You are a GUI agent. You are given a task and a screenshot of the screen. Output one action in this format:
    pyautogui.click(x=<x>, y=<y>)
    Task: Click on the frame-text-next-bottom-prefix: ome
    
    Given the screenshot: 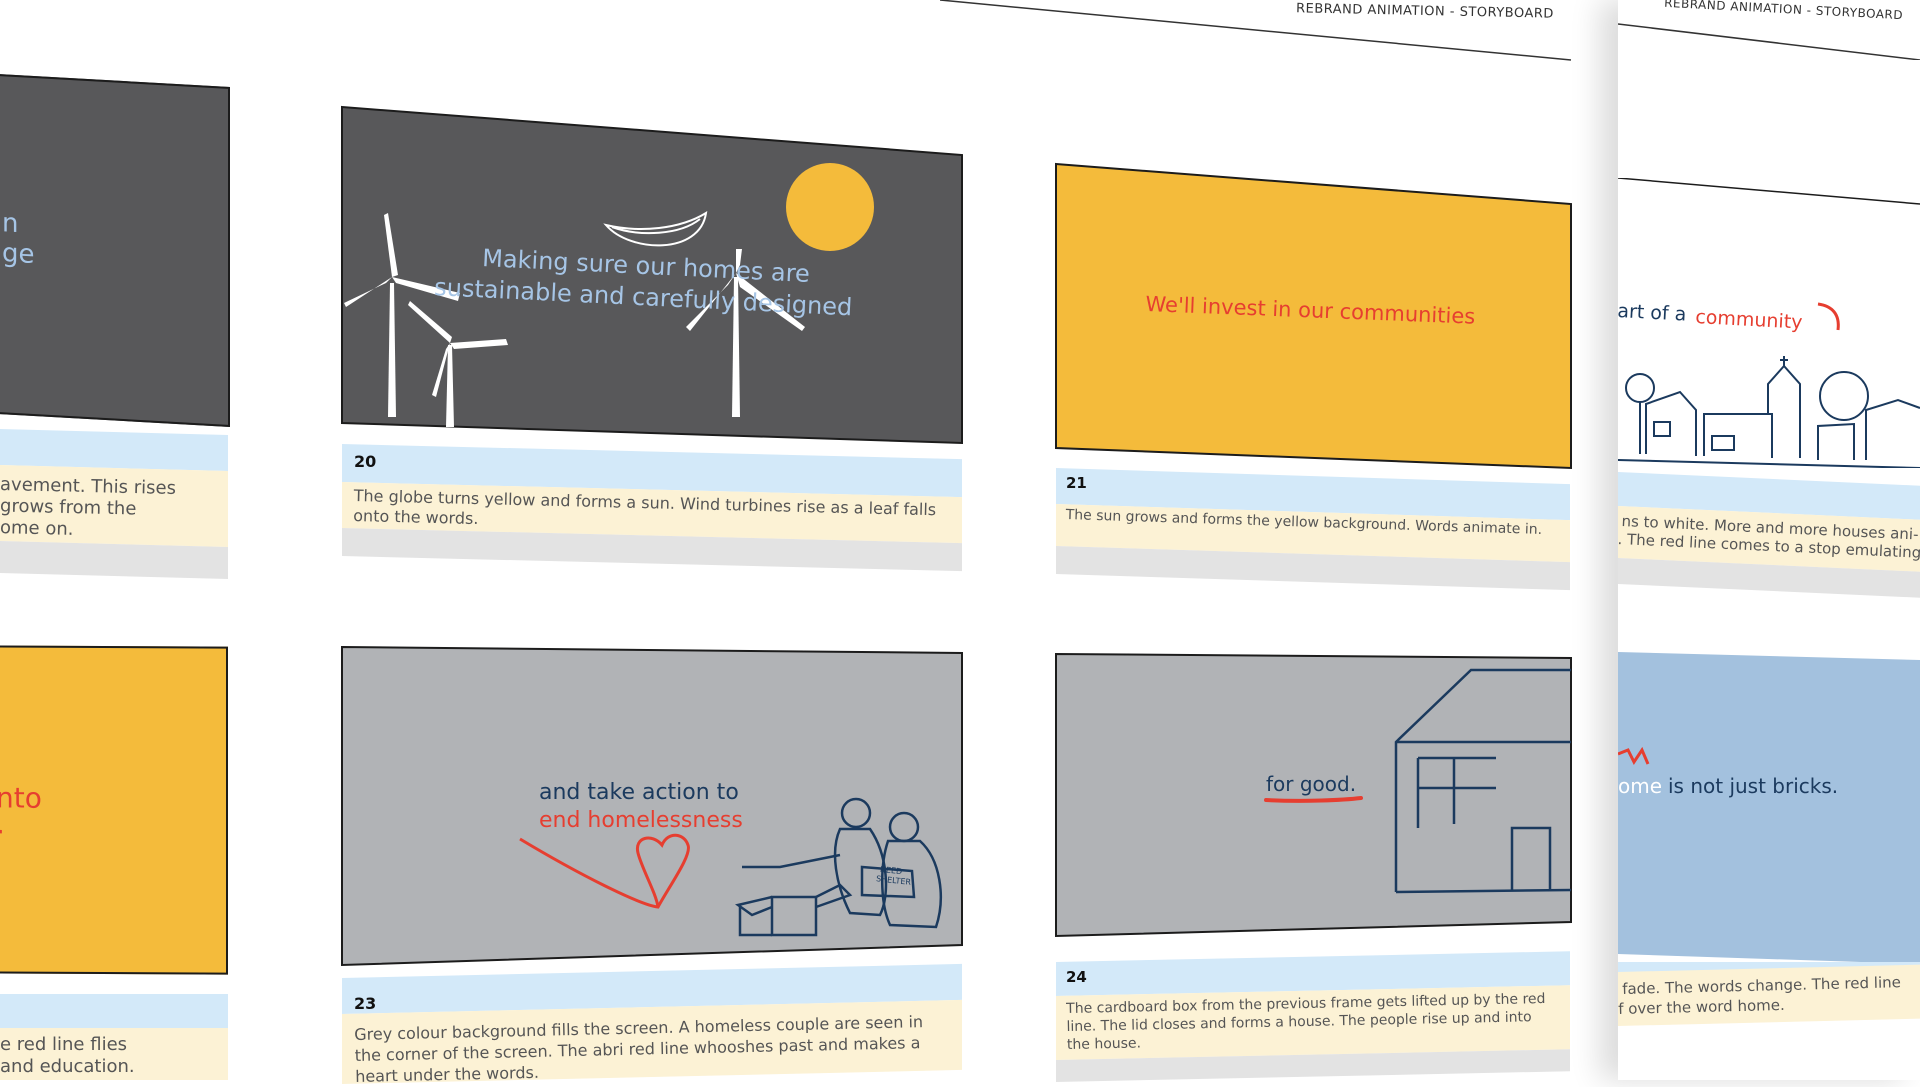 What is the action you would take?
    pyautogui.click(x=1640, y=786)
    